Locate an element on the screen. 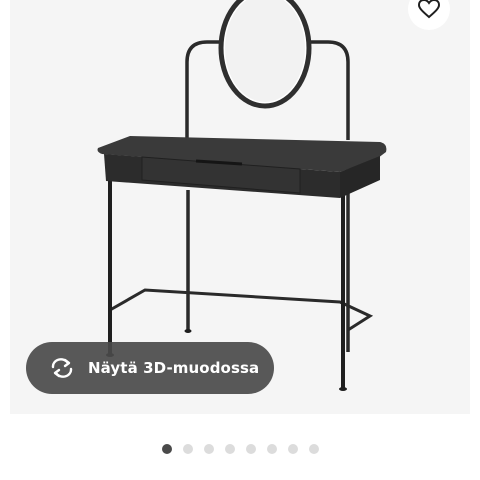  rotate-arrows-icon is located at coordinates (62, 368).